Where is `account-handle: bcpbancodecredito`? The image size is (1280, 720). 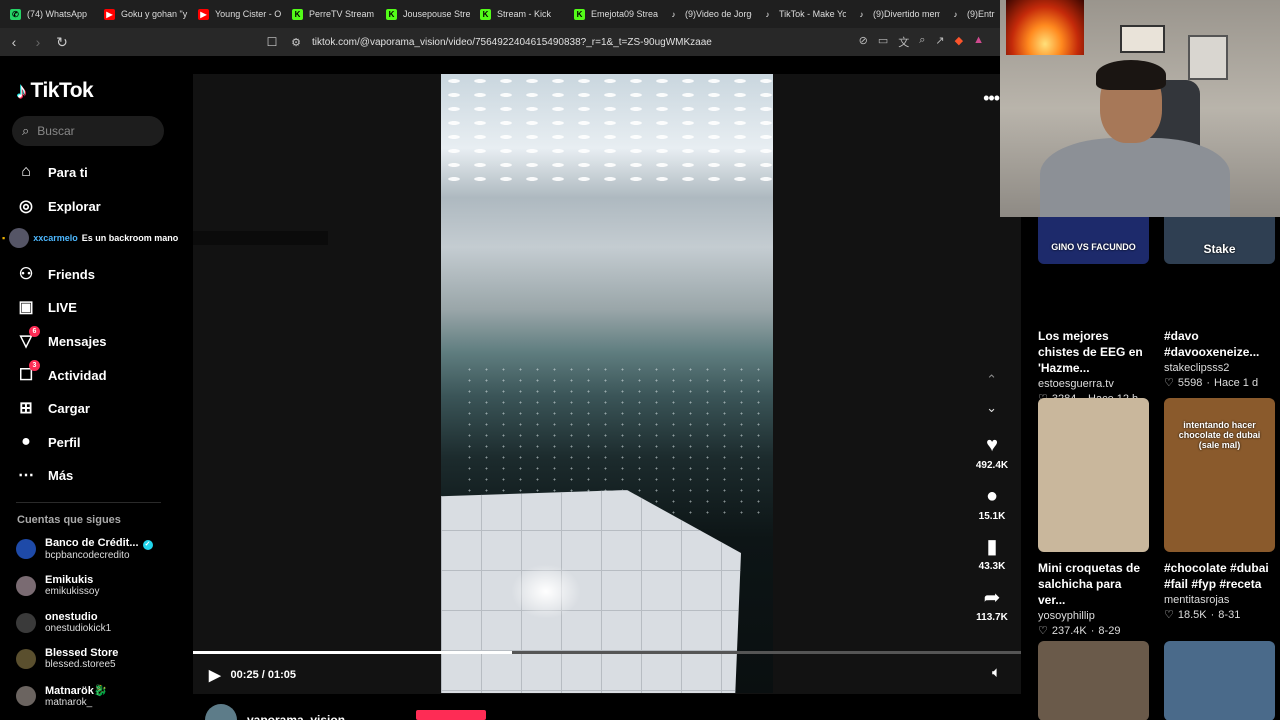
account-handle: bcpbancodecredito is located at coordinates (87, 555).